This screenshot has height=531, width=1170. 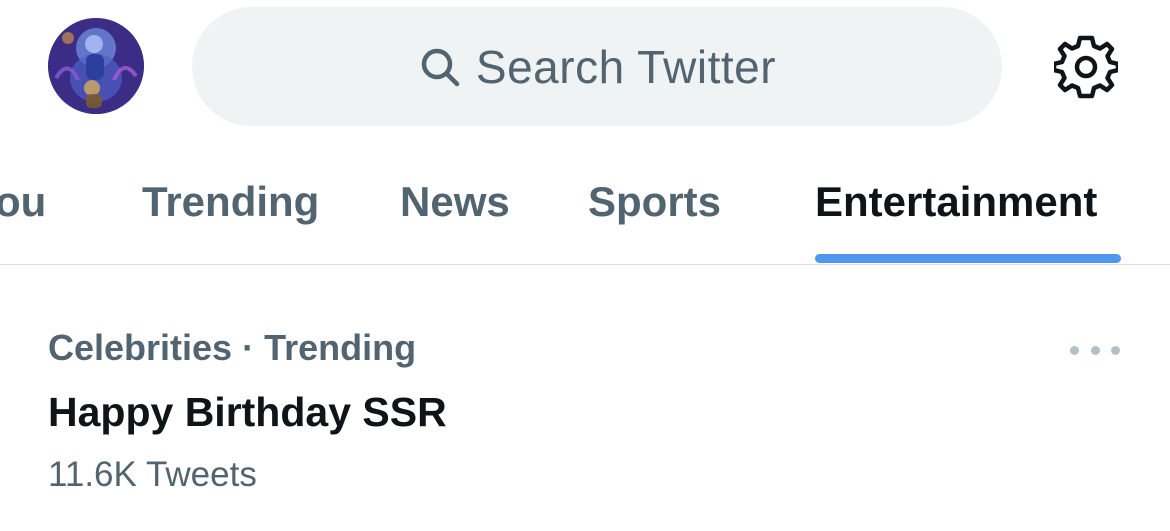 What do you see at coordinates (654, 202) in the screenshot?
I see `tab-sports: Sports` at bounding box center [654, 202].